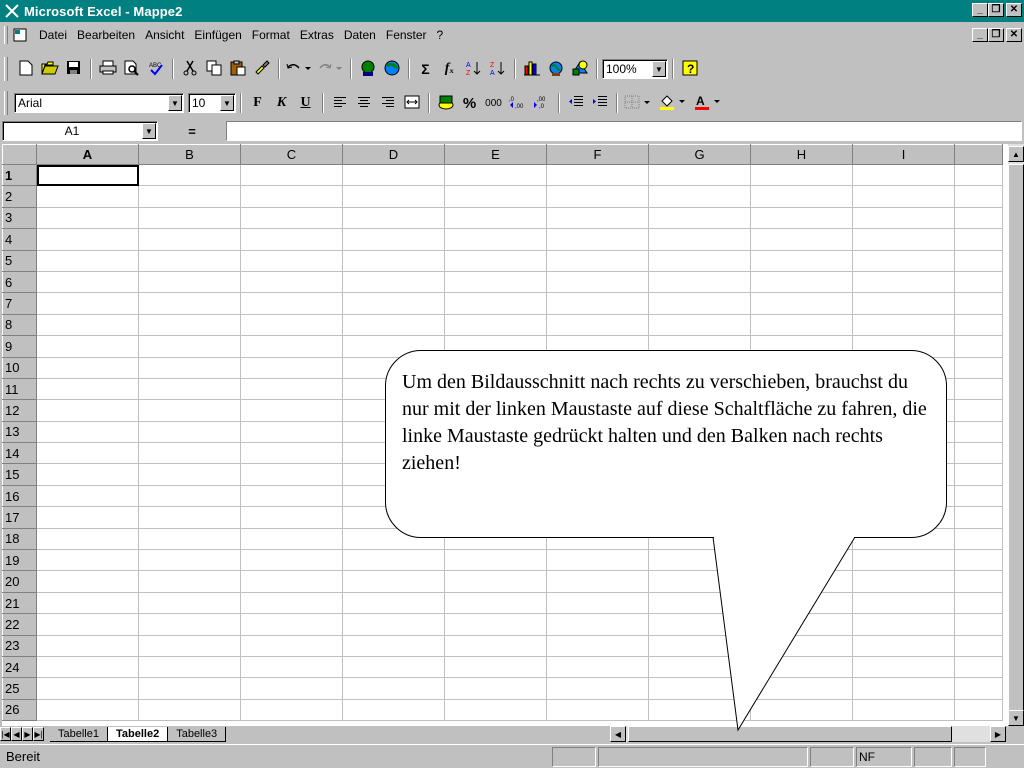  Describe the element at coordinates (497, 69) in the screenshot. I see `sort-desc-button: ZA` at that location.